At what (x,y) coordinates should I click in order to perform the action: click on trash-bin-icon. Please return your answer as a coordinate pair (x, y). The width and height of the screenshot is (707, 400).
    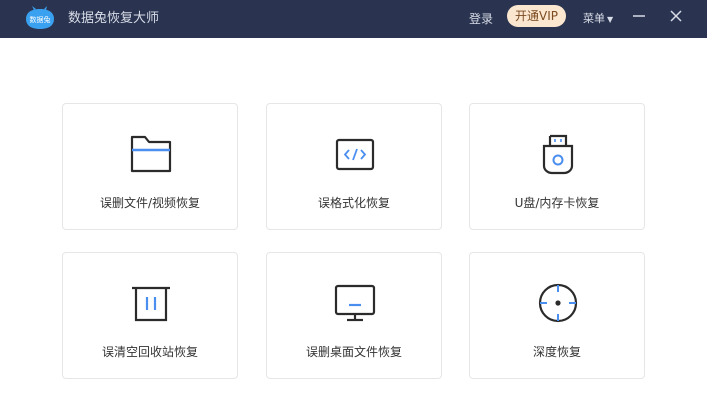
    Looking at the image, I should click on (151, 304).